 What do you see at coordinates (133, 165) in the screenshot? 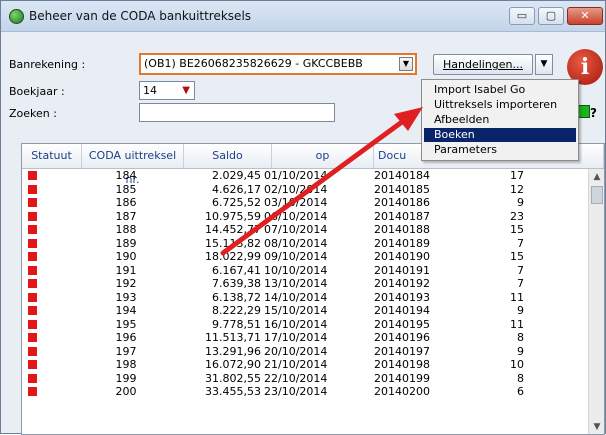
I see `column-header-coda-nr: CODA uittreksel nr.` at bounding box center [133, 165].